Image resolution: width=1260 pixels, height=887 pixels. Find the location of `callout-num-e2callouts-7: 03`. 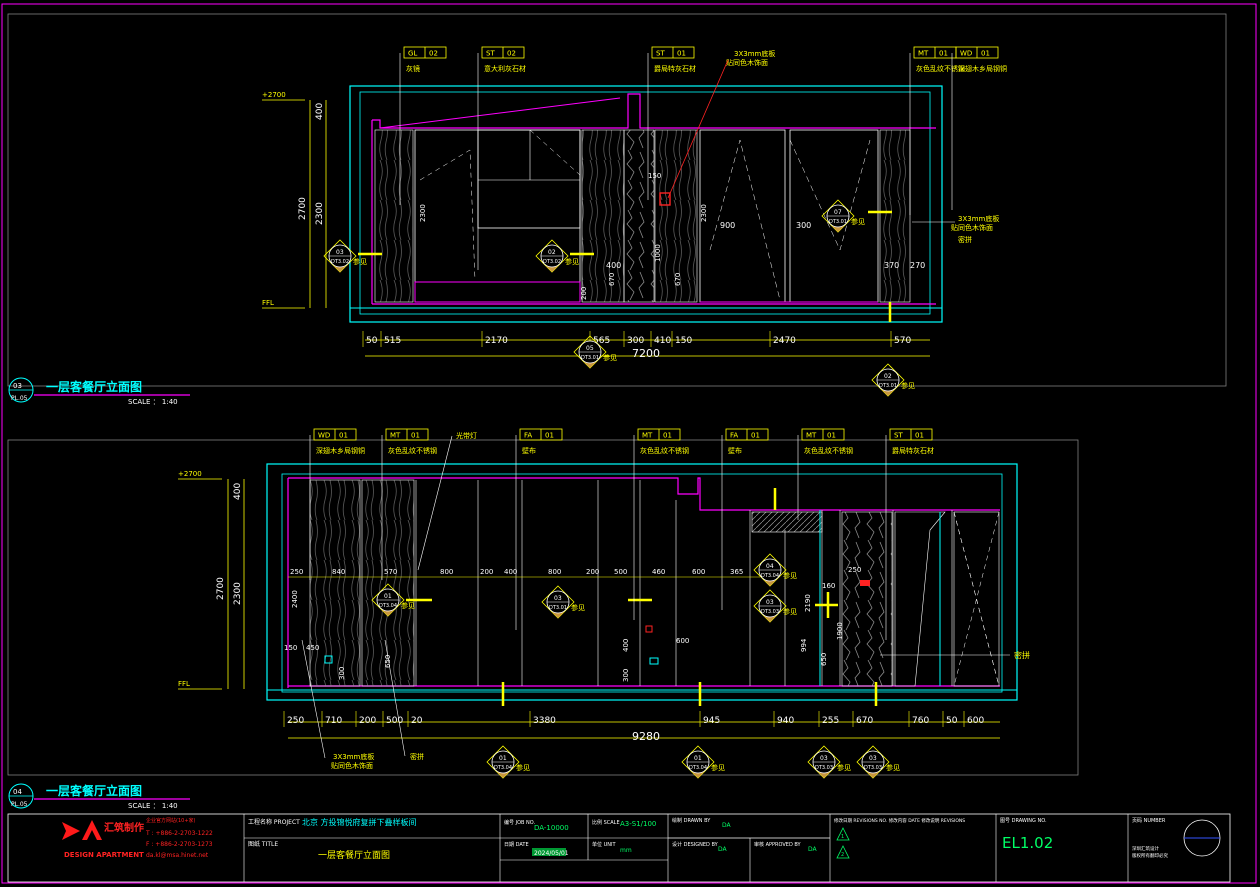

callout-num-e2callouts-7: 03 is located at coordinates (873, 758).